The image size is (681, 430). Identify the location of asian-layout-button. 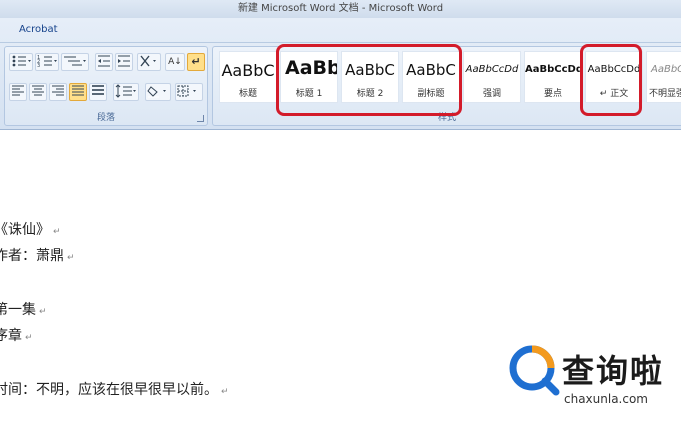
(149, 62).